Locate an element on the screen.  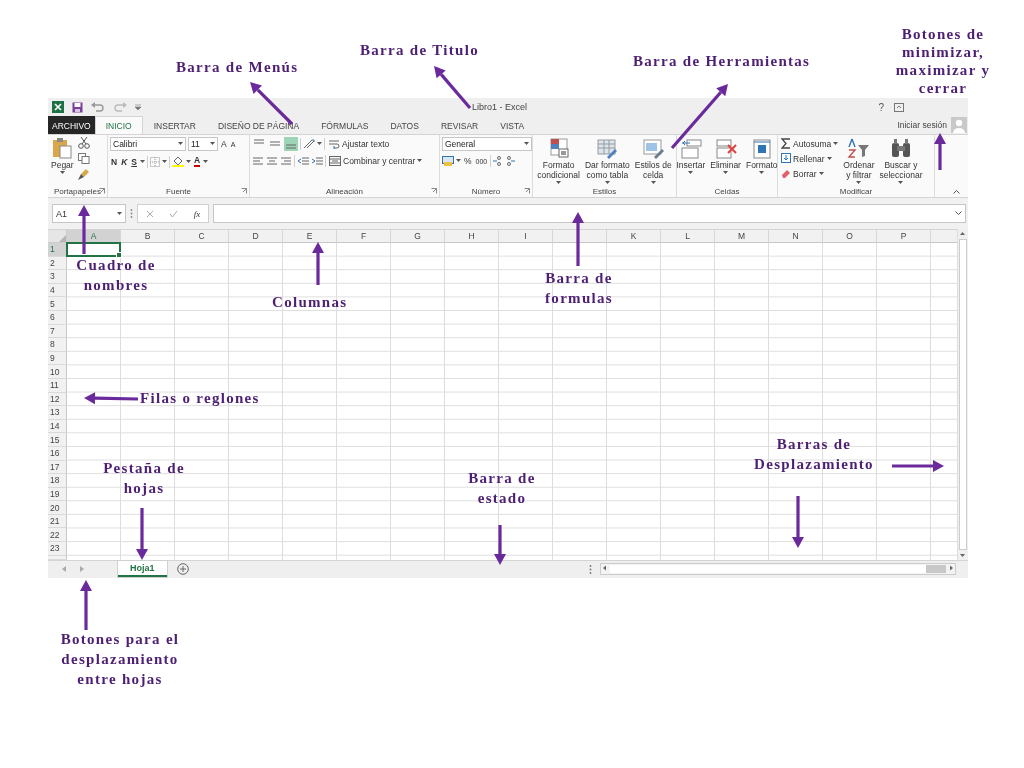
ribbon-tab: REVISAR is located at coordinates (459, 125).